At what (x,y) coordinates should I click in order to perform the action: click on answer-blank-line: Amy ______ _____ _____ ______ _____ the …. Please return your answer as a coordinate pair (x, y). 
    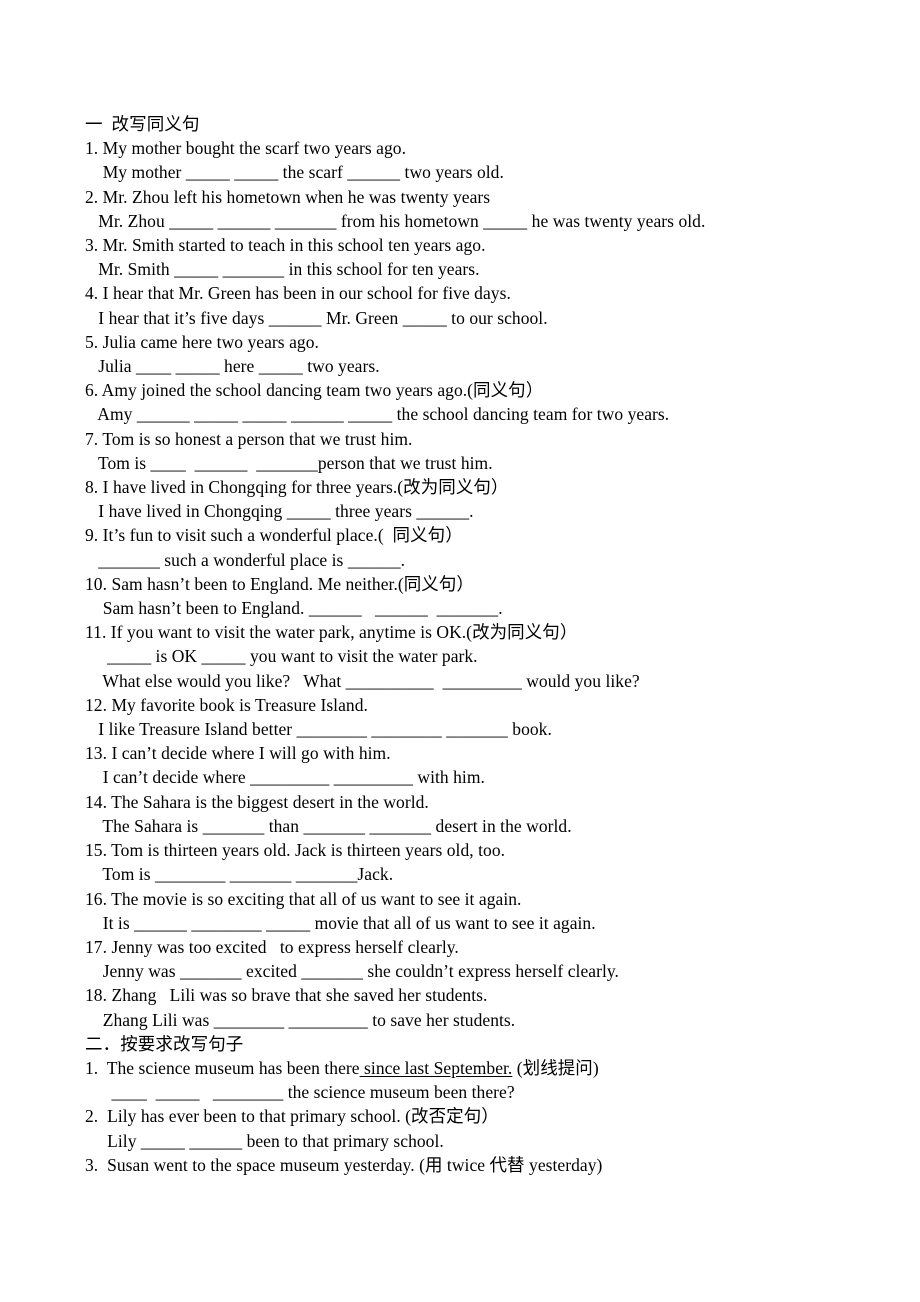
    Looking at the image, I should click on (472, 414).